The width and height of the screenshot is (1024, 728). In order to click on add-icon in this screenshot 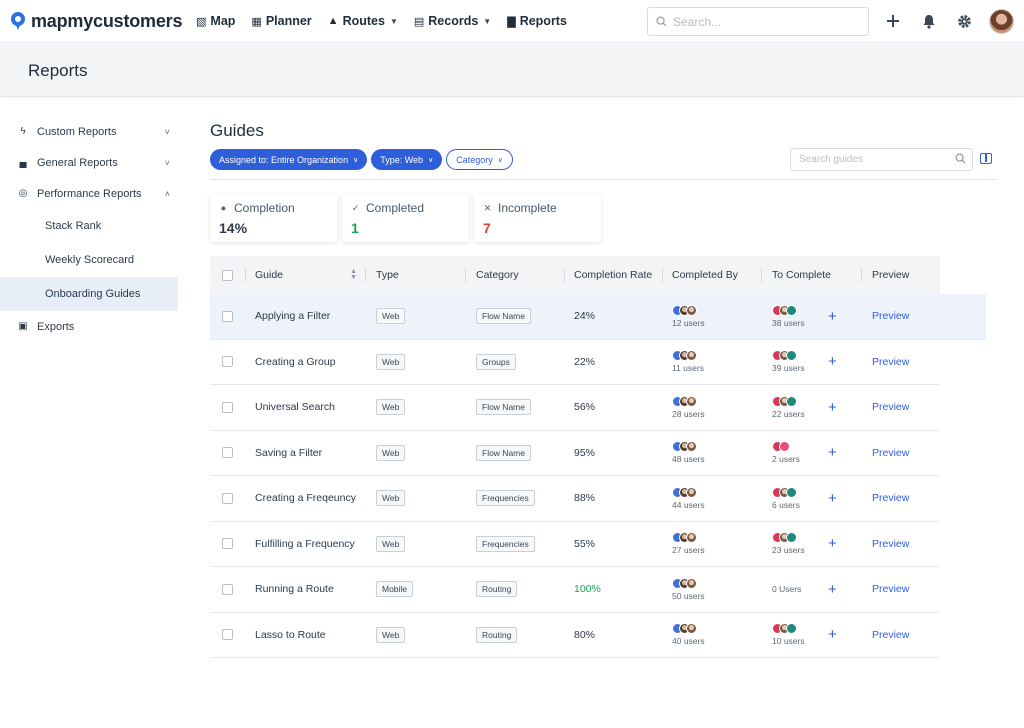, I will do `click(893, 21)`.